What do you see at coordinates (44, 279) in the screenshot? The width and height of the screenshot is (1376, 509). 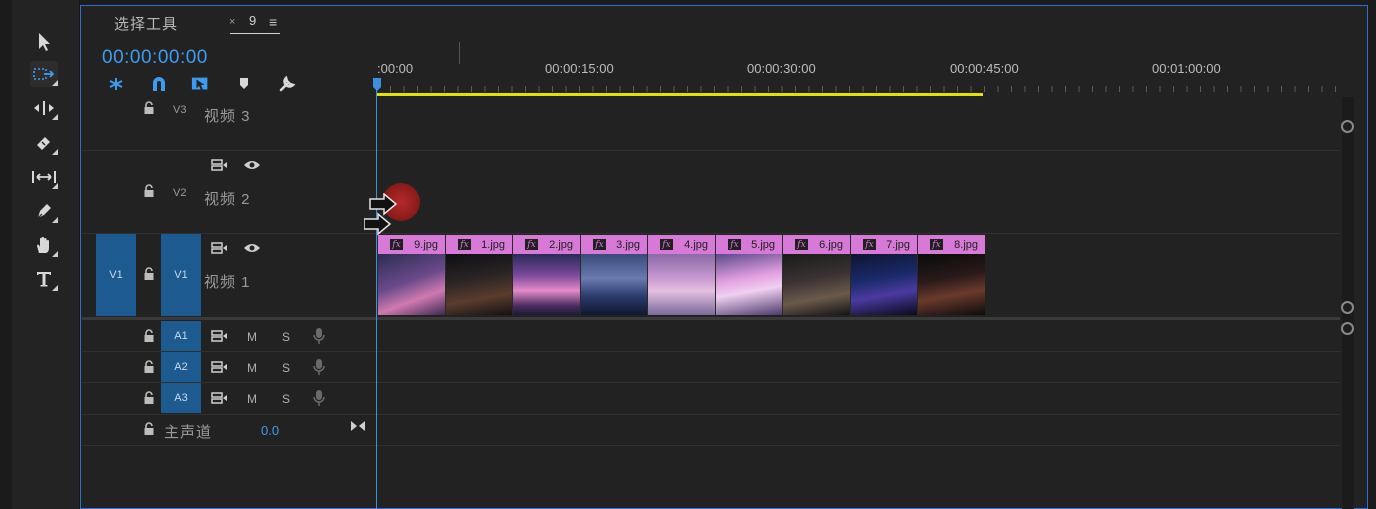 I see `type-tool-icon` at bounding box center [44, 279].